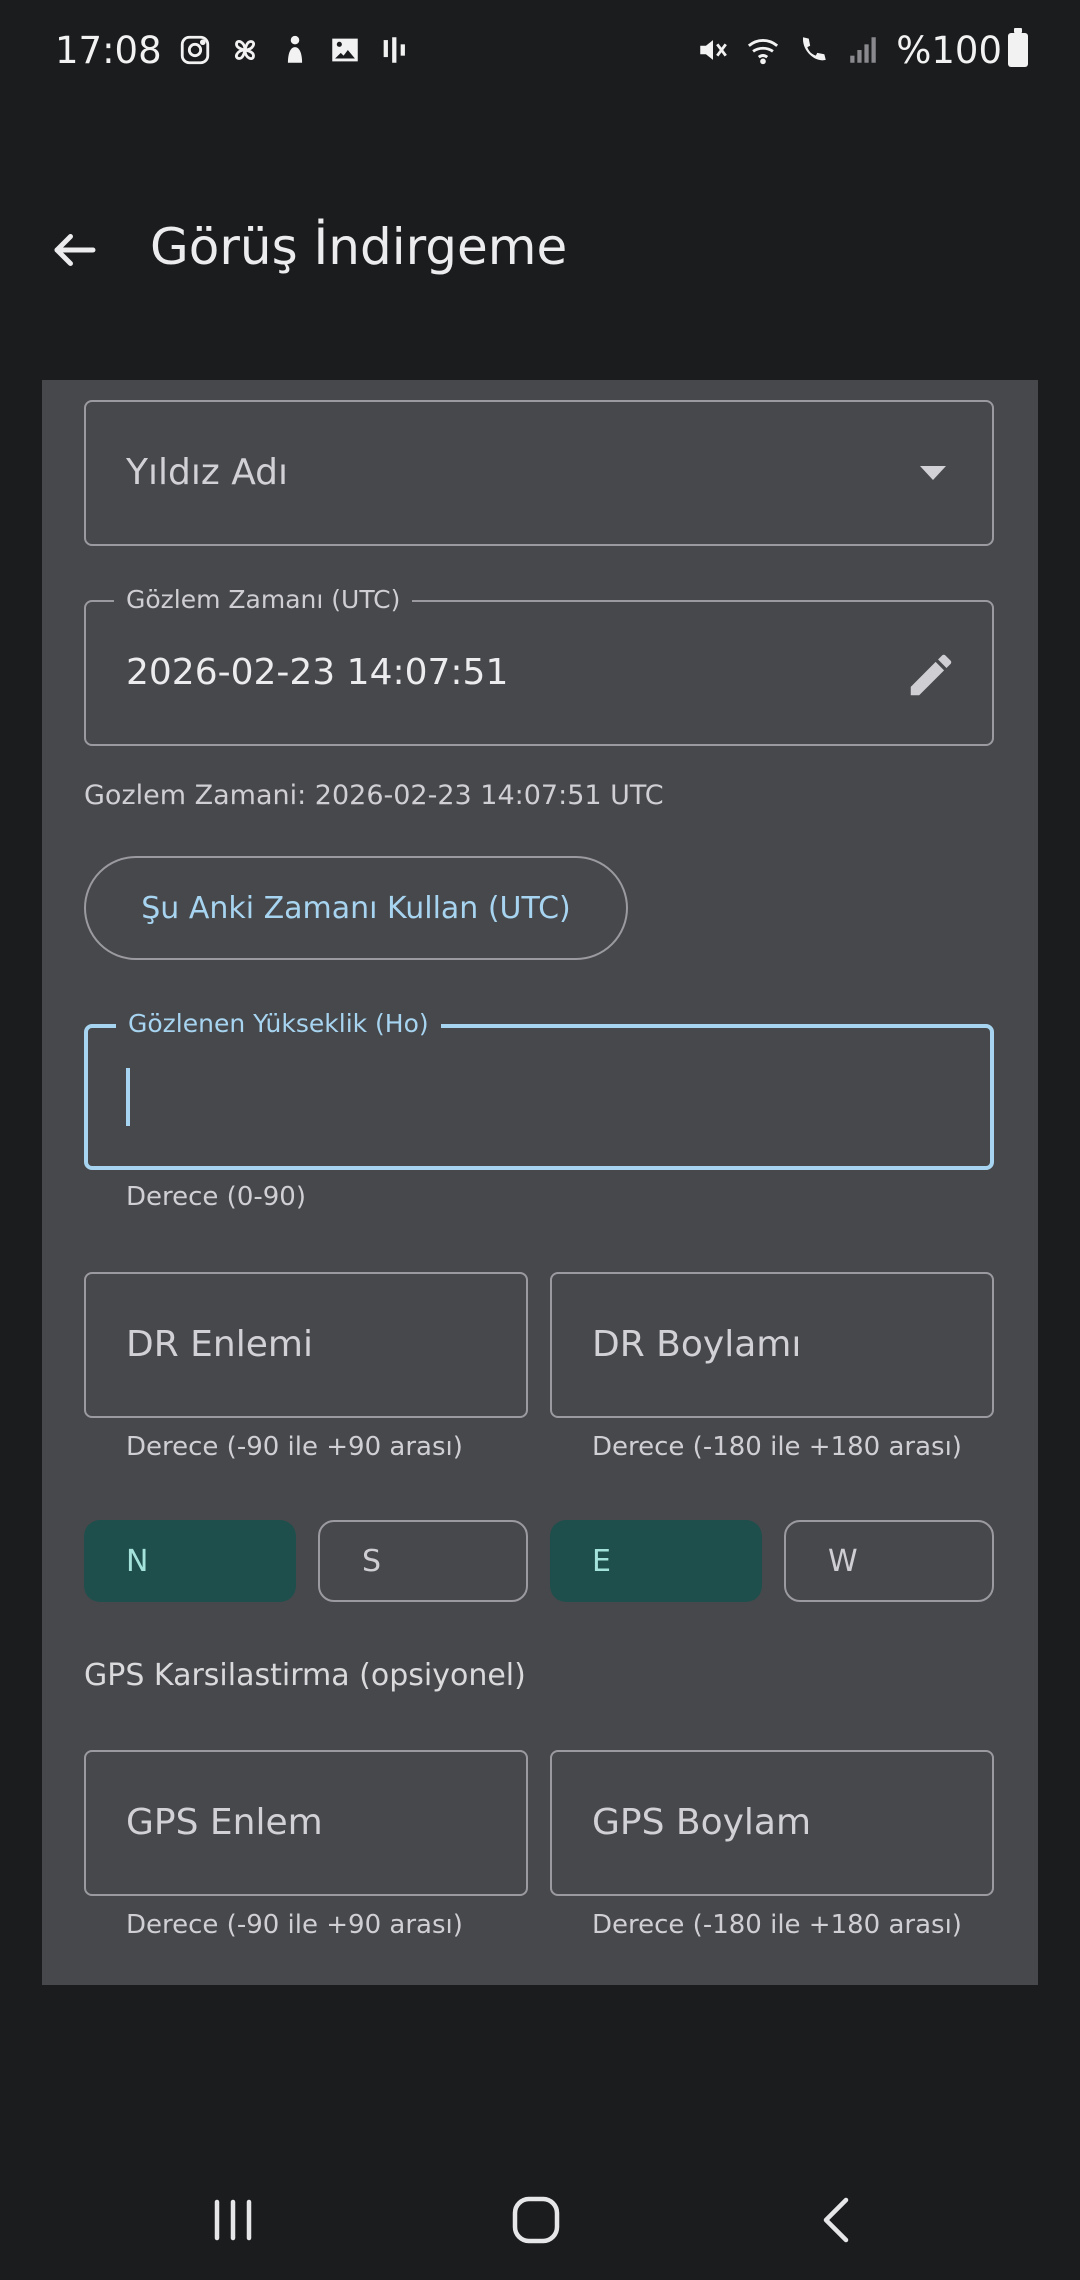 This screenshot has width=1080, height=2280. Describe the element at coordinates (931, 677) in the screenshot. I see `edit-pencil-icon` at that location.